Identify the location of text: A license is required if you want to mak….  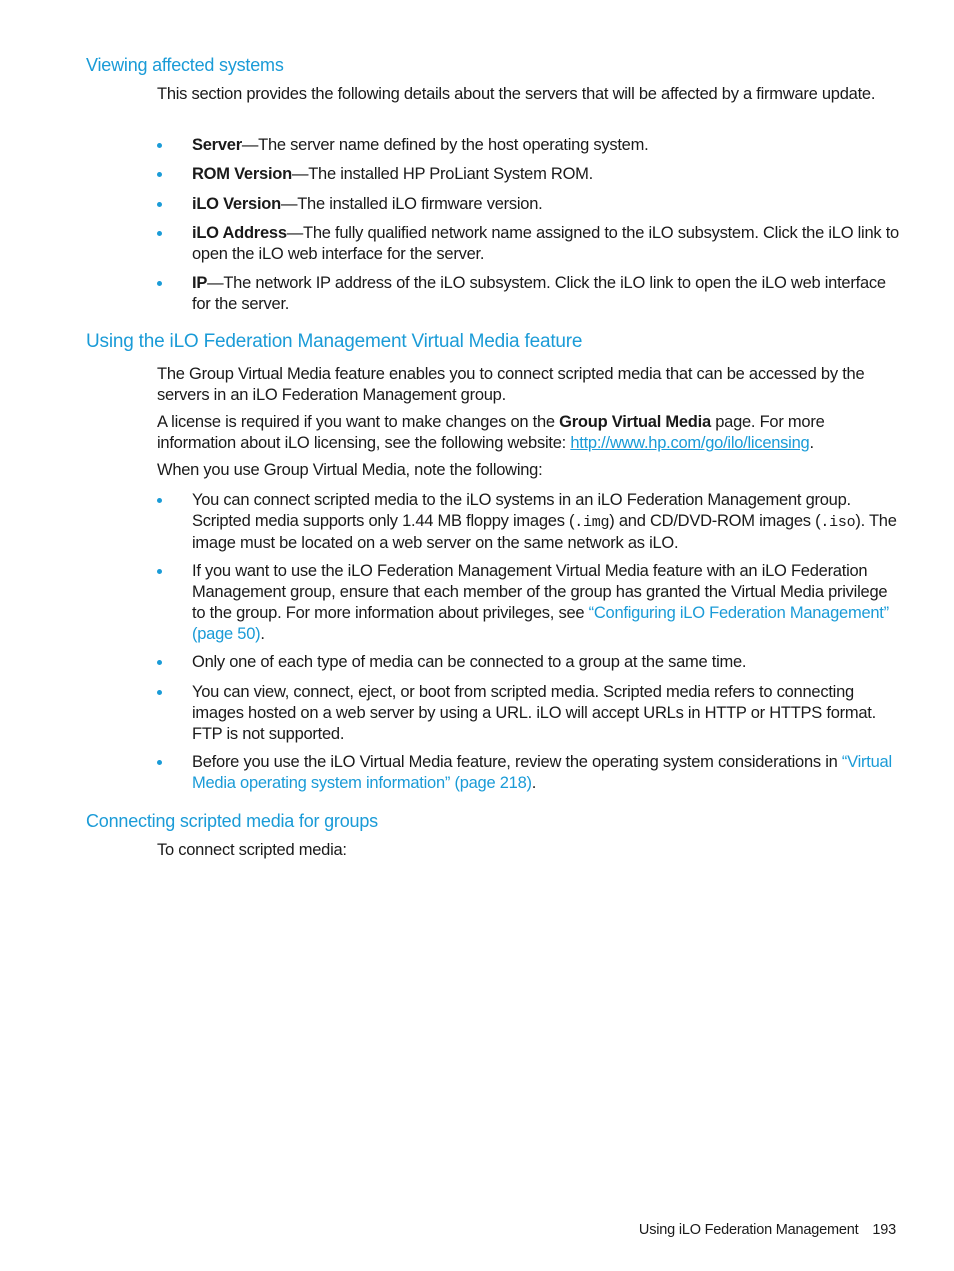
(358, 422).